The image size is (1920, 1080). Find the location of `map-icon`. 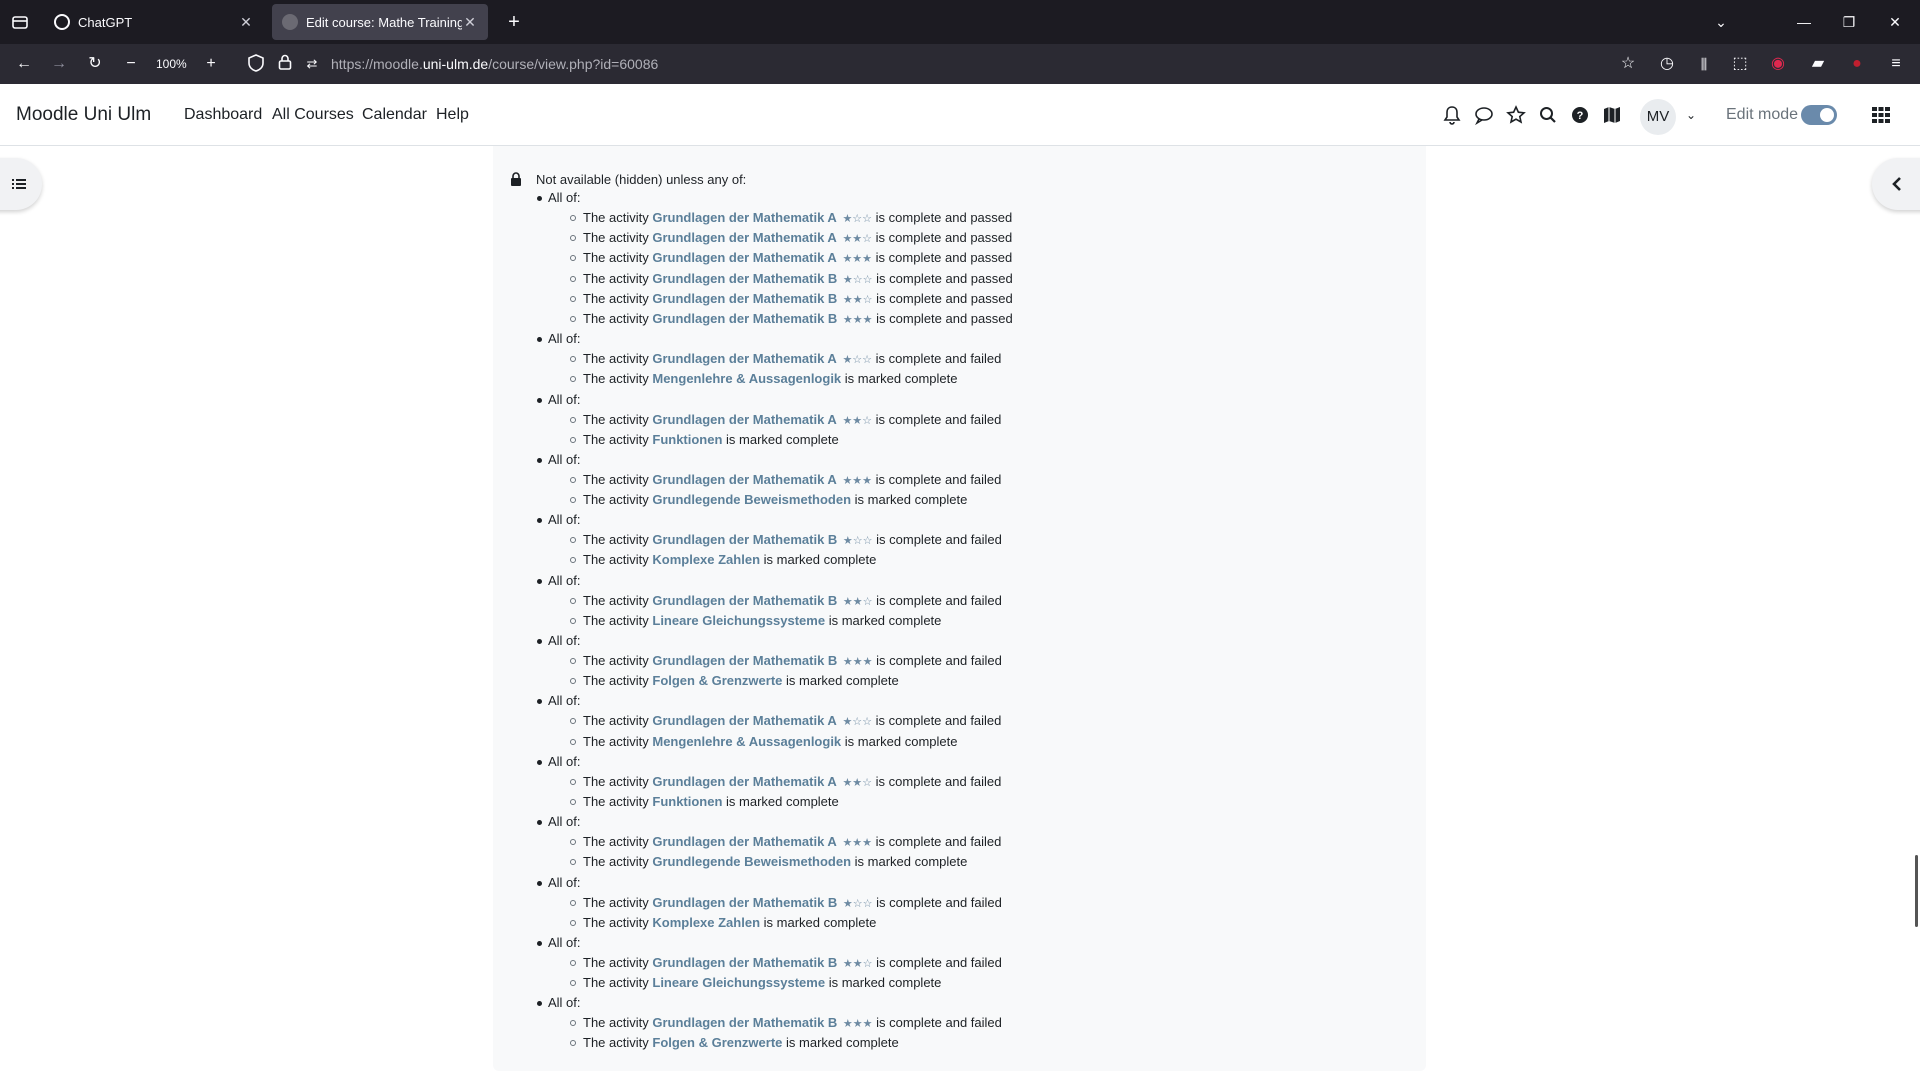

map-icon is located at coordinates (1612, 115).